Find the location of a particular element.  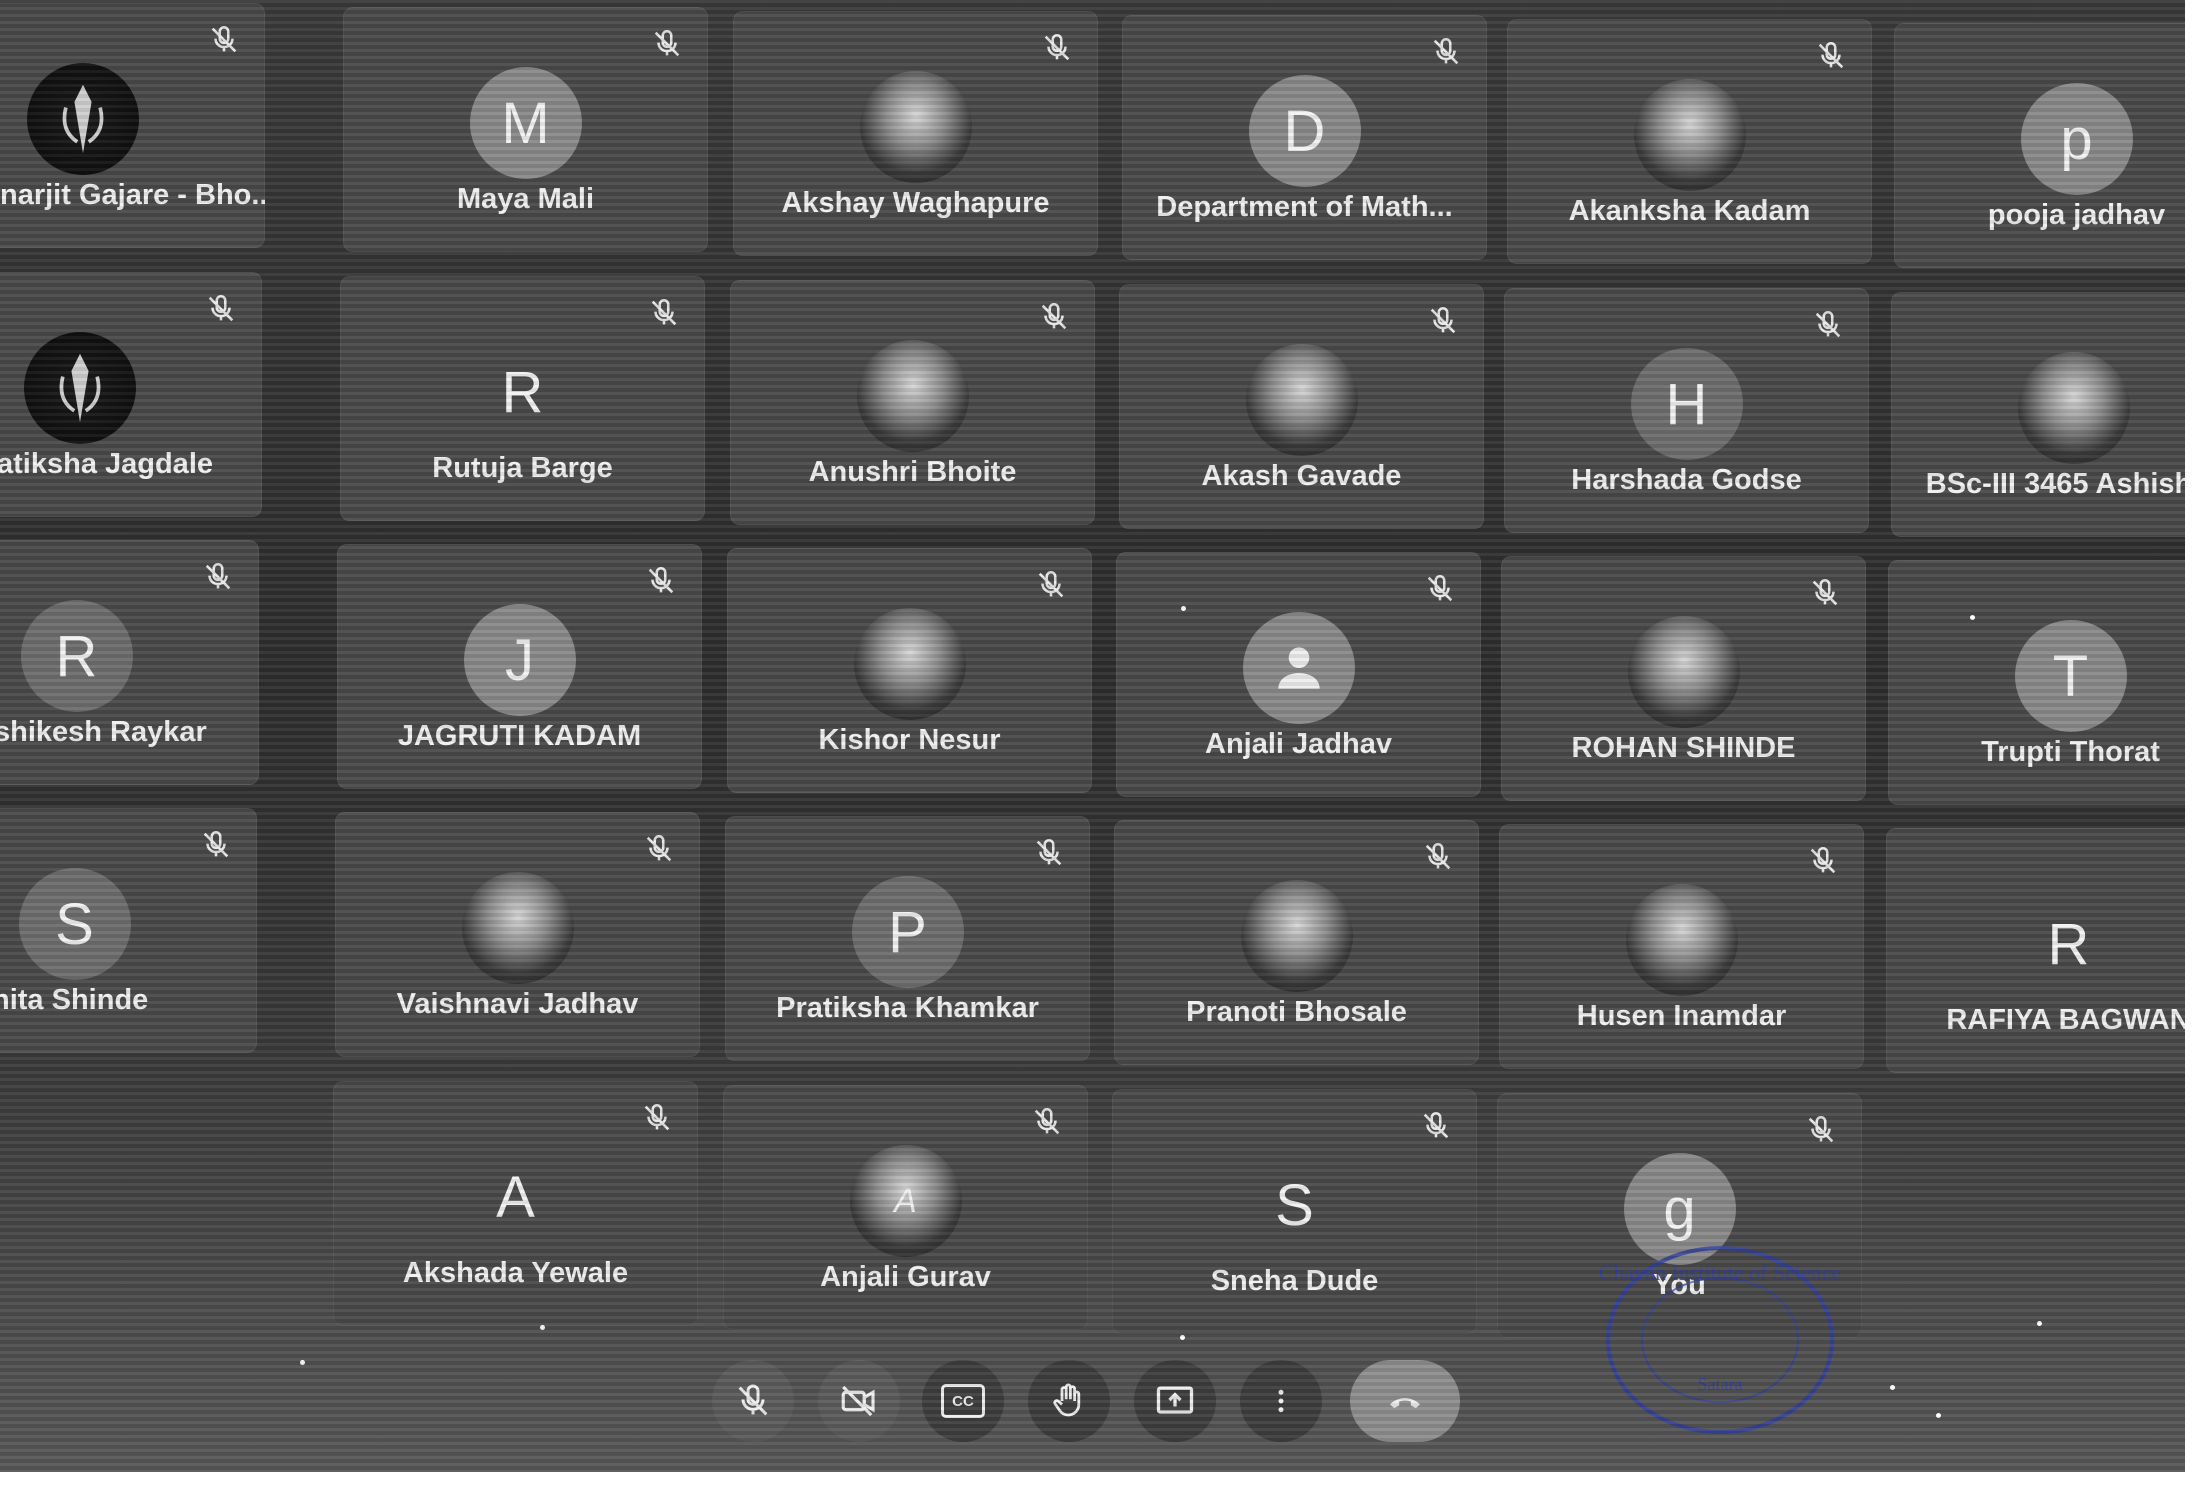

cc-label: CC is located at coordinates (963, 1401).